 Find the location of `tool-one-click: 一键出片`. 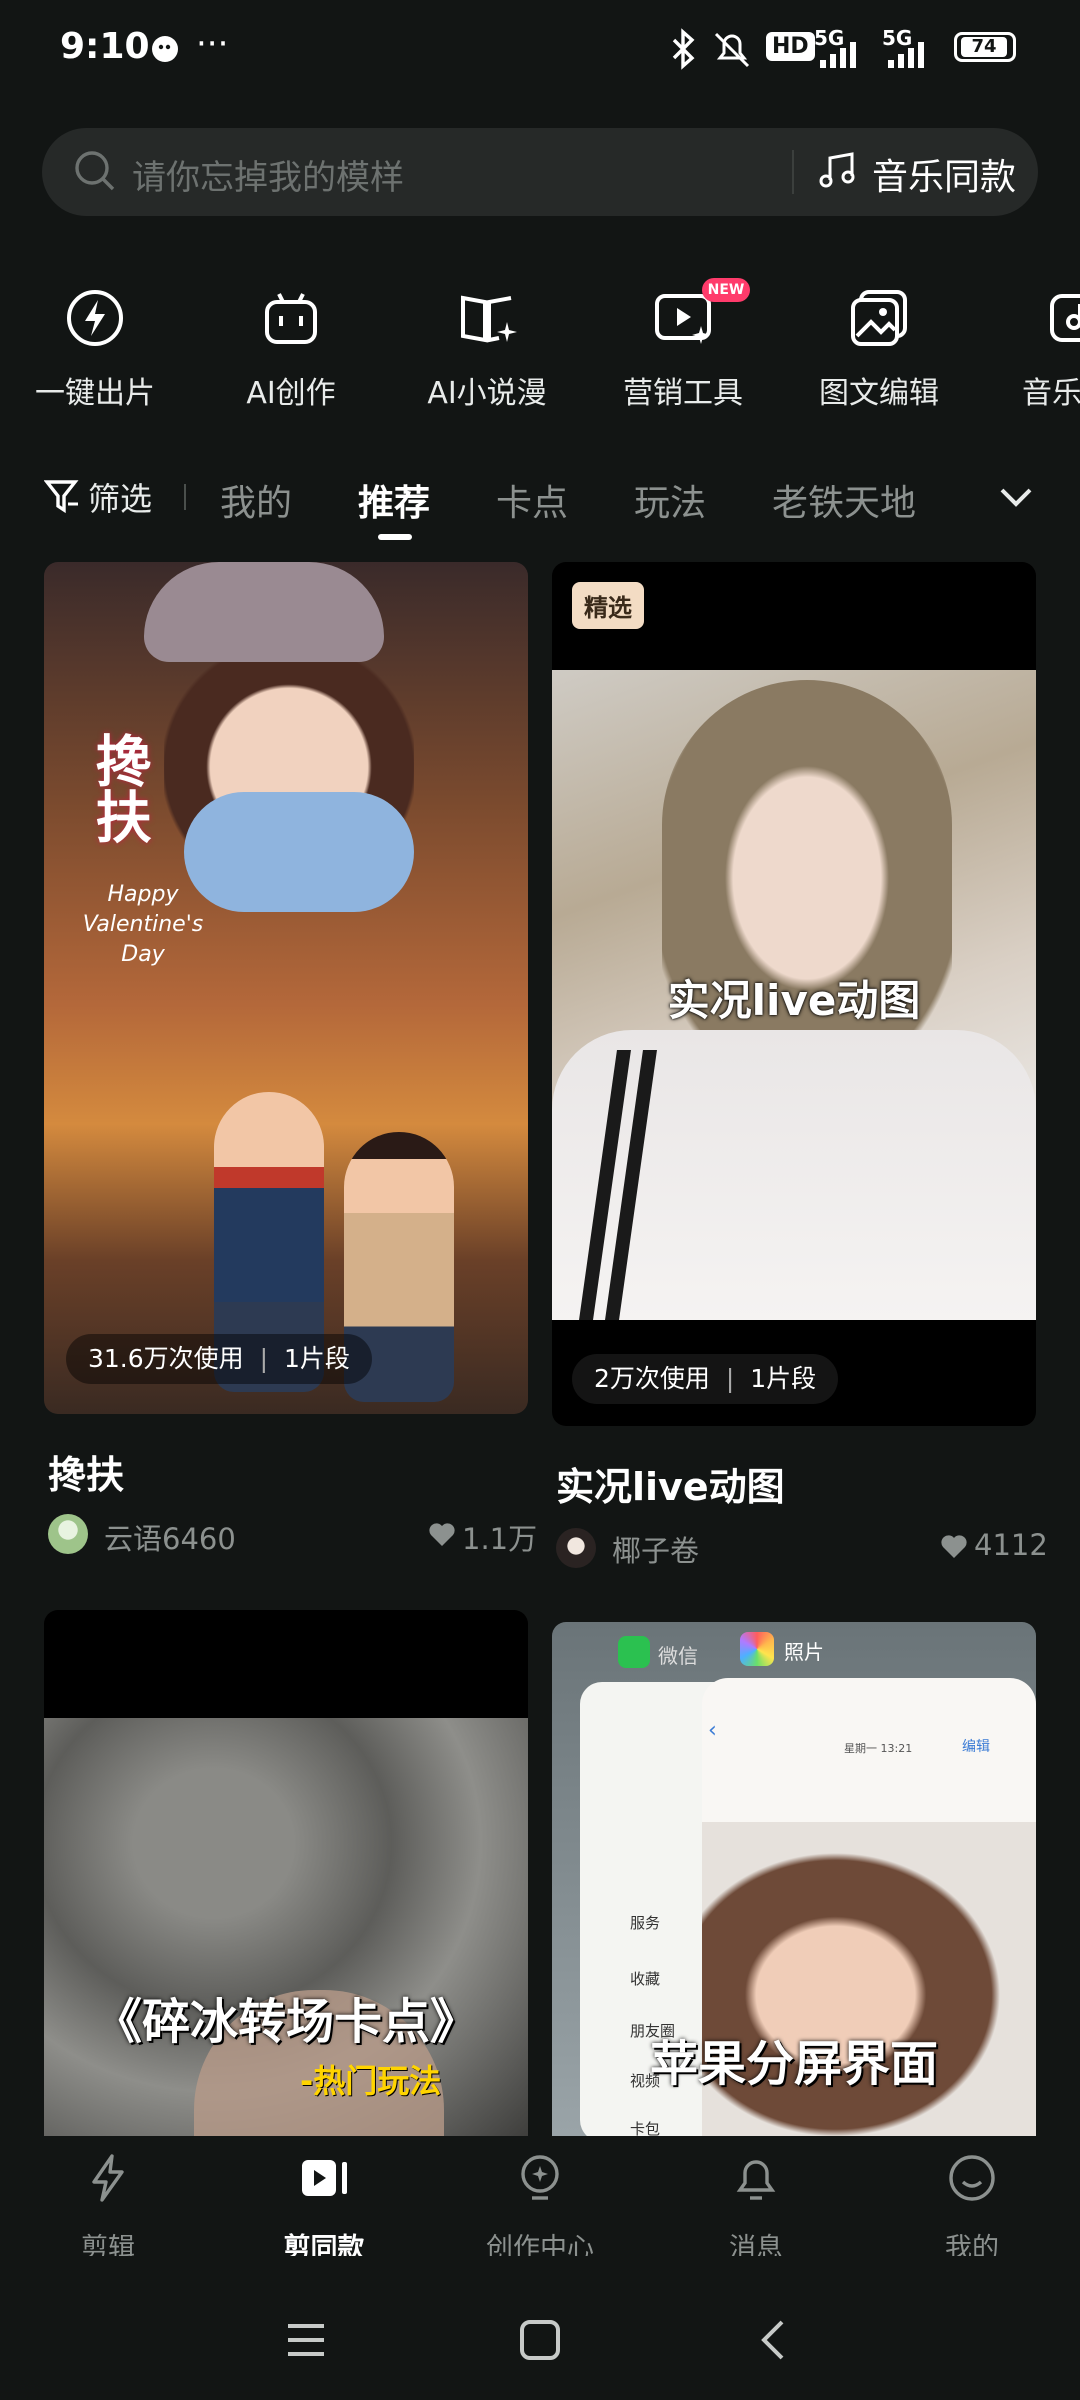

tool-one-click: 一键出片 is located at coordinates (95, 356).